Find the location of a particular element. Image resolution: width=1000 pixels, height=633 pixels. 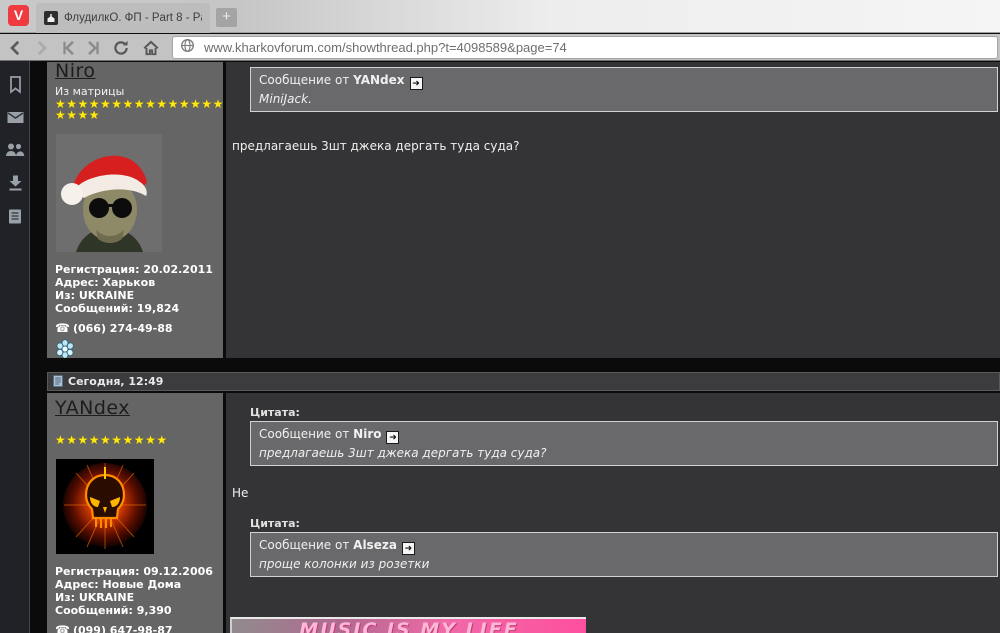

tab-bar: V ФлудилкО. ФП - Part 8 - Pa + is located at coordinates (500, 16).